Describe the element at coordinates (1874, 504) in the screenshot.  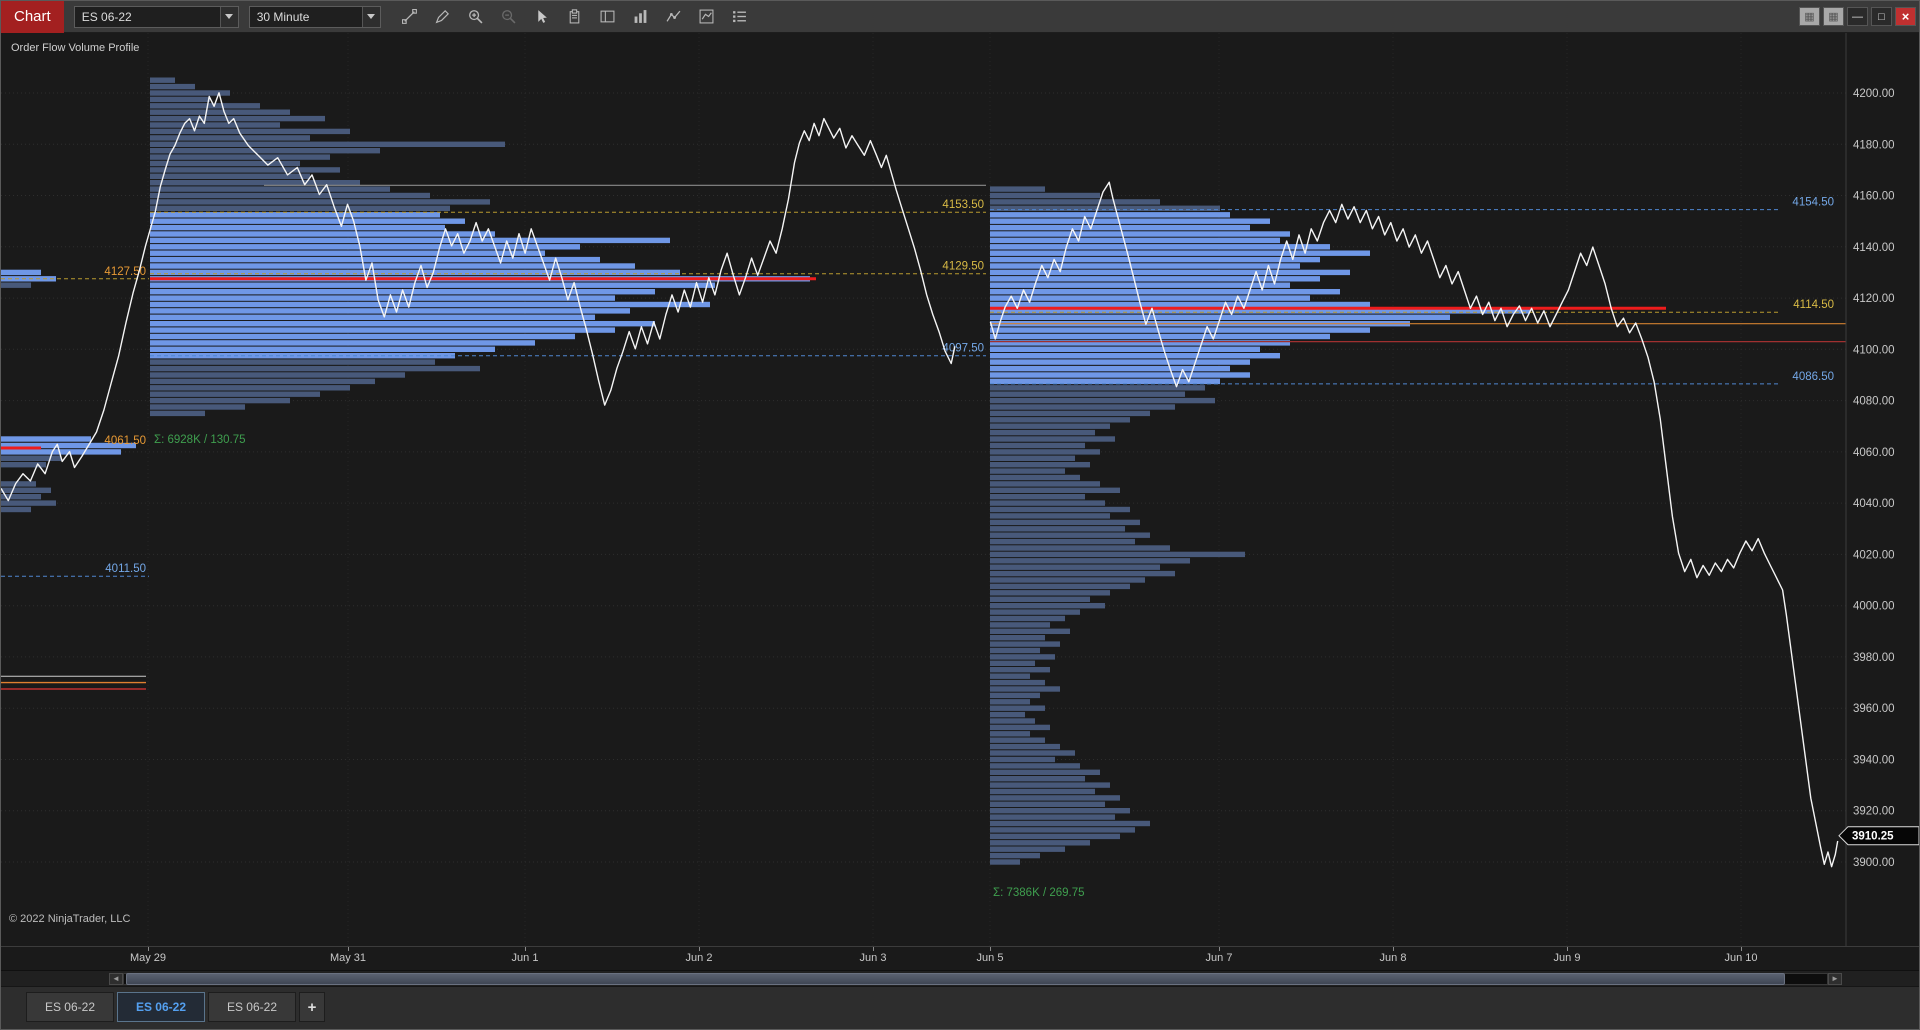
I see `y-axis-label: 4040.00` at that location.